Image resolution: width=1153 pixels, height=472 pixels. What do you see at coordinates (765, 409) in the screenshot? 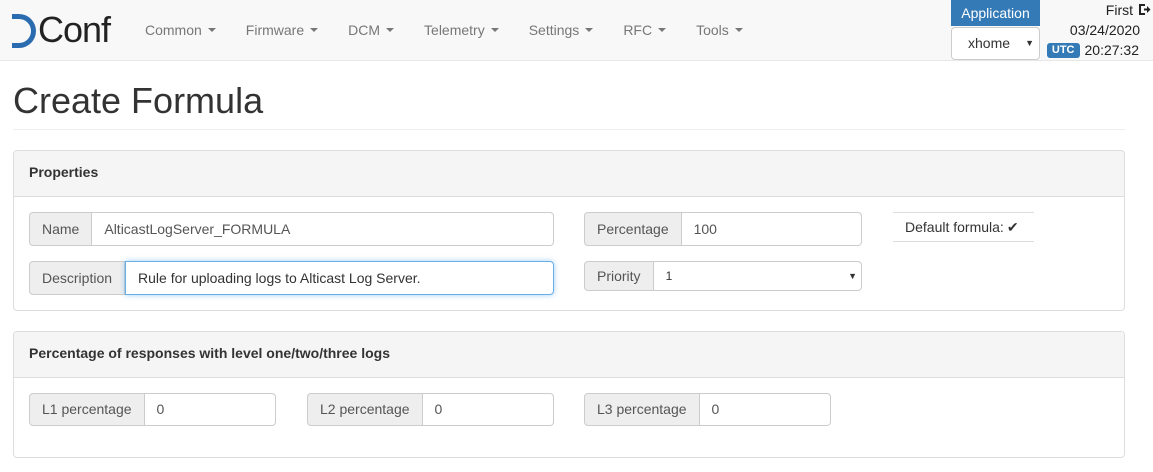
I see `l3-percentage-input: 0` at bounding box center [765, 409].